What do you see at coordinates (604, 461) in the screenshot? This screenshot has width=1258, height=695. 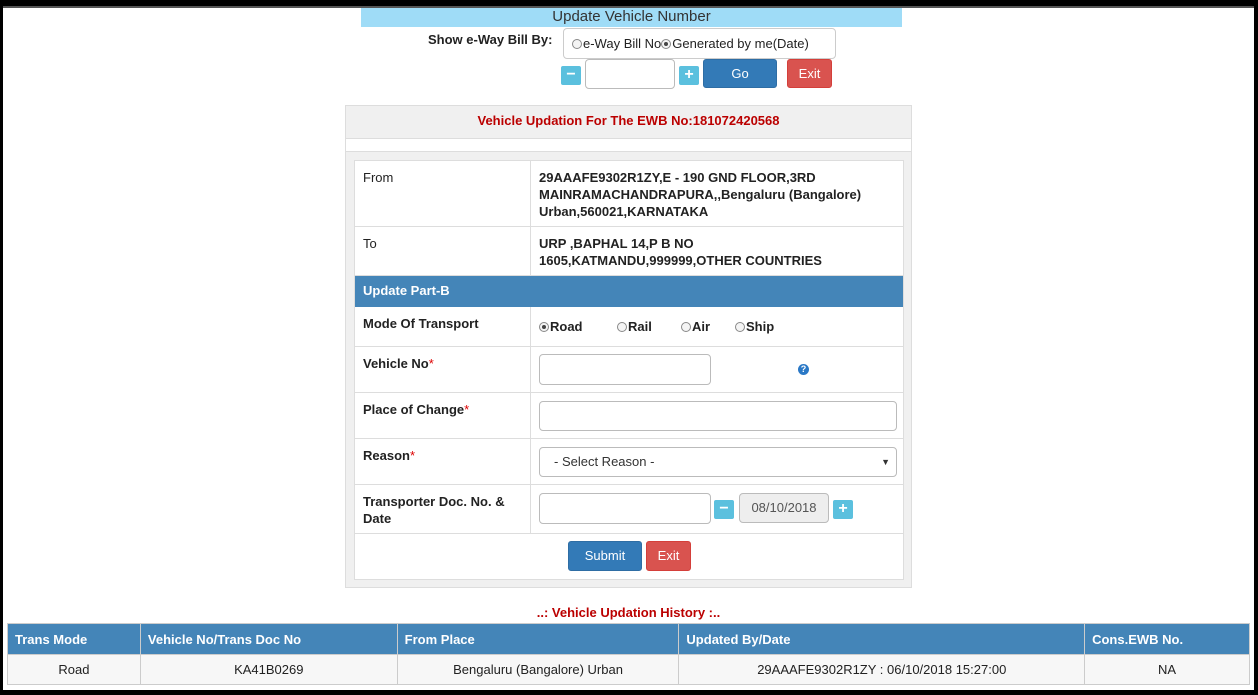 I see `reason-select-value: - Select Reason -` at bounding box center [604, 461].